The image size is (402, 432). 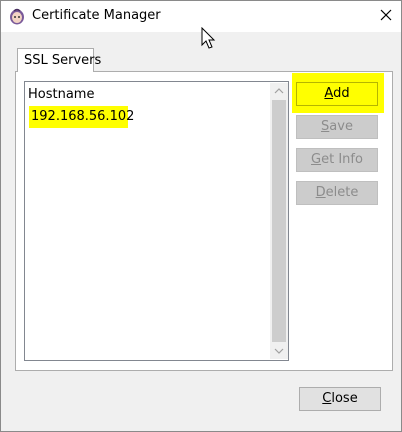 I want to click on close-button: Close, so click(x=340, y=399).